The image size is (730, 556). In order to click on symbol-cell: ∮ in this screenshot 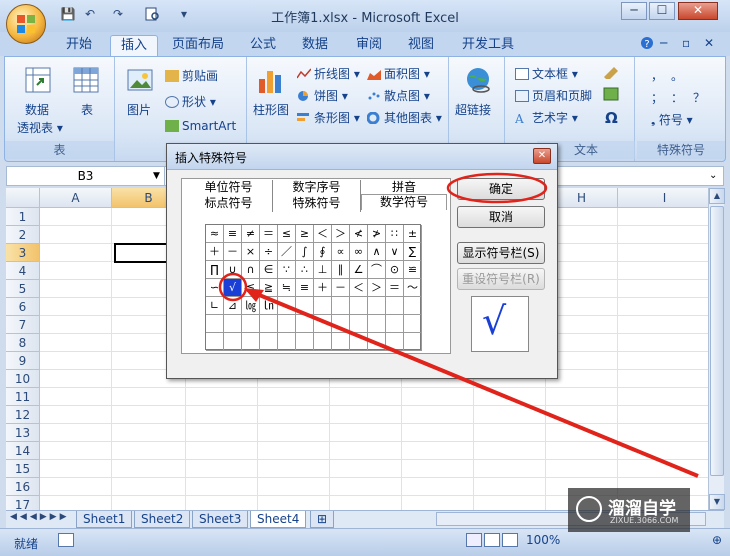, I will do `click(323, 252)`.